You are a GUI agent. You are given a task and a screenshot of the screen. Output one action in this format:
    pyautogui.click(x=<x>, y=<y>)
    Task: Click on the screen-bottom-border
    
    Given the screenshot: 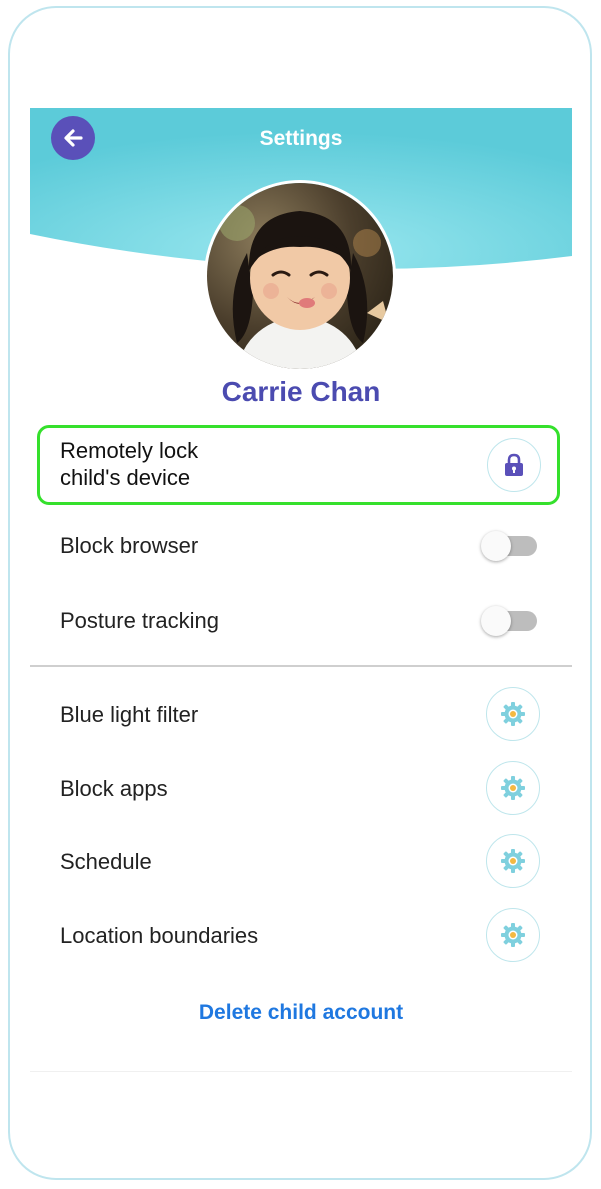 What is the action you would take?
    pyautogui.click(x=301, y=1071)
    